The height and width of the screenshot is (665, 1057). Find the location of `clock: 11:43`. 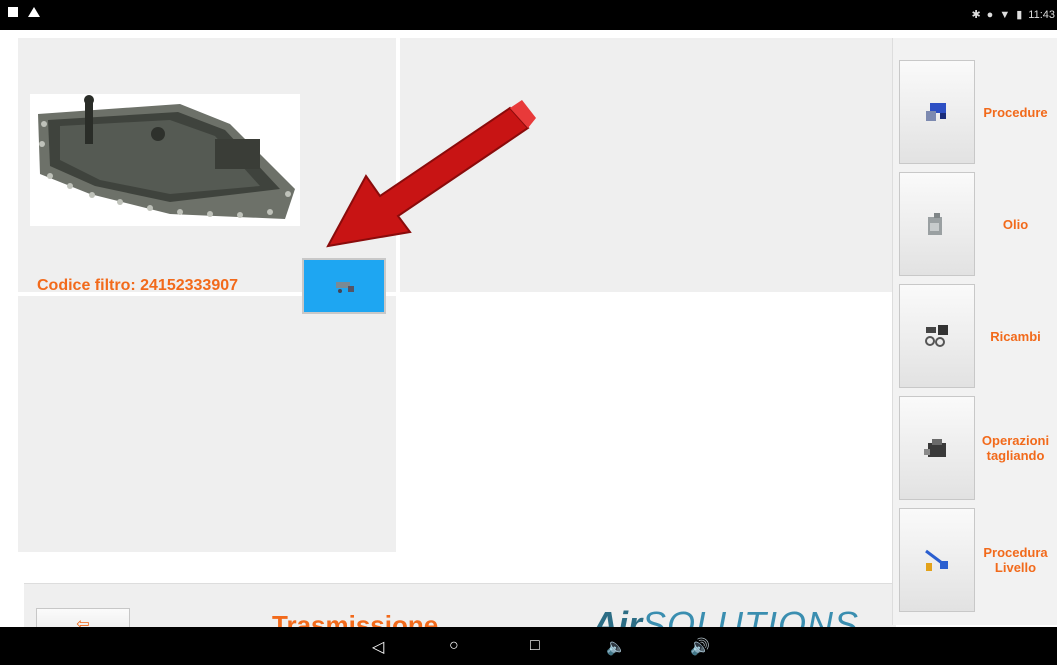

clock: 11:43 is located at coordinates (1041, 14).